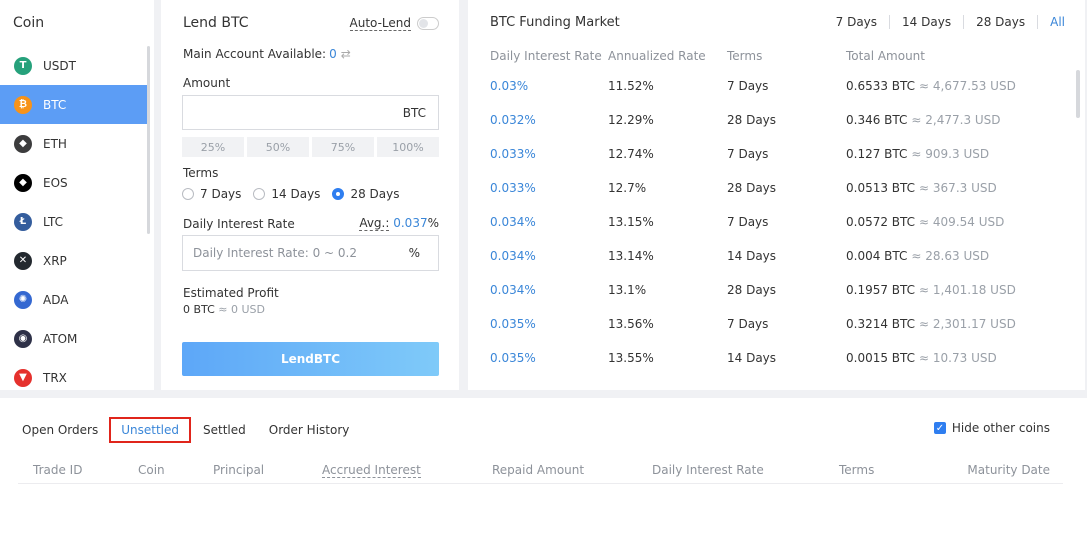 The height and width of the screenshot is (544, 1087). Describe the element at coordinates (927, 22) in the screenshot. I see `filter-14-days: 14 Days` at that location.